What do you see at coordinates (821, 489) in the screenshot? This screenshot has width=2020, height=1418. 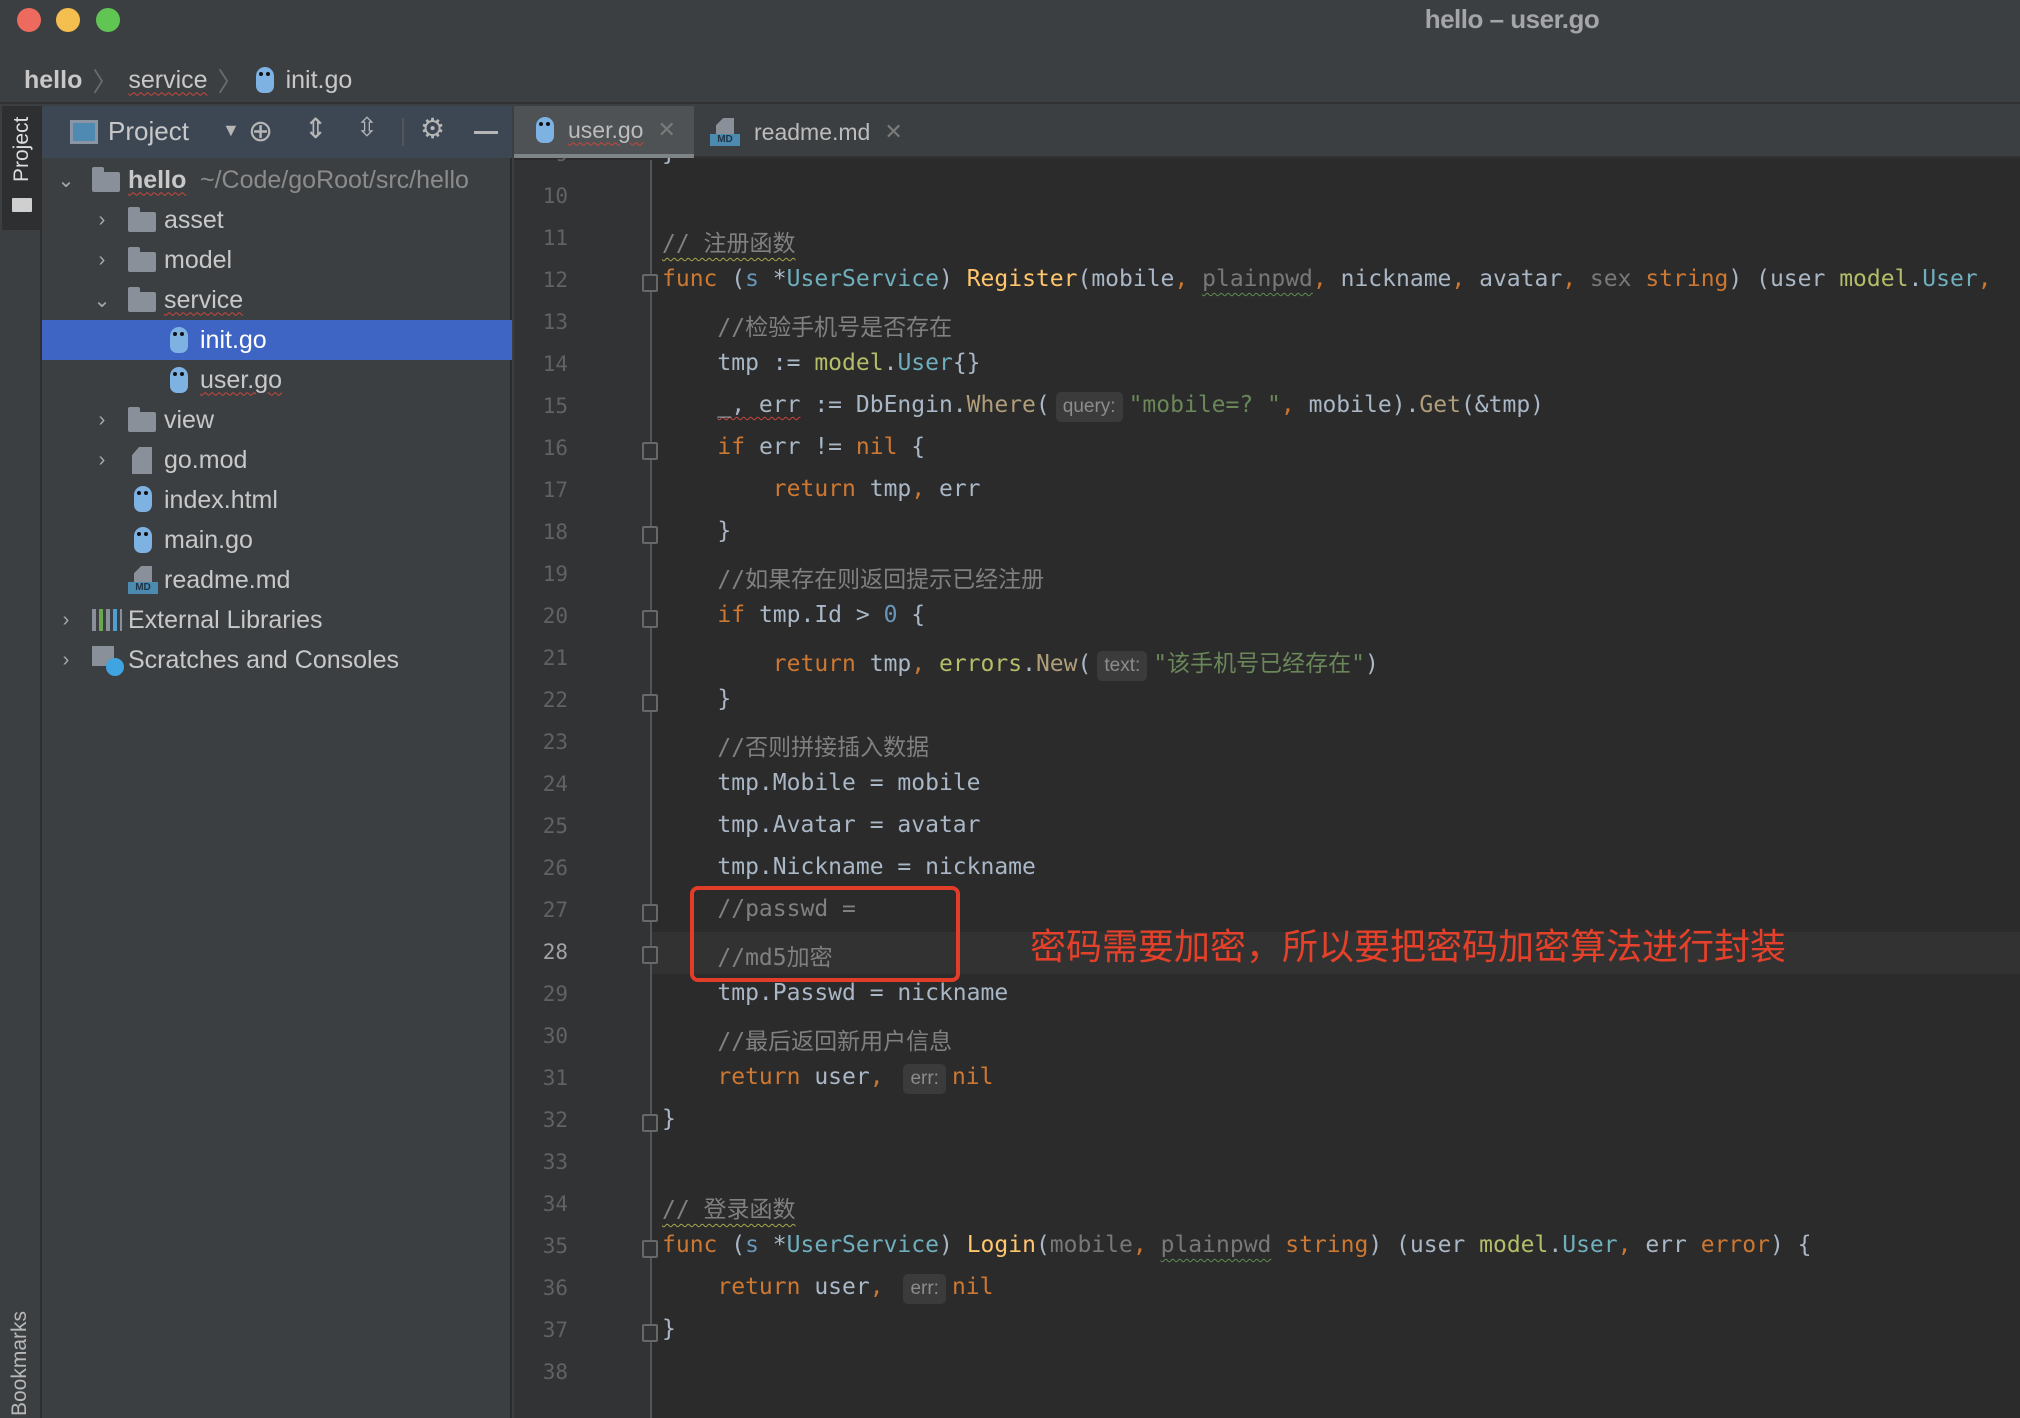 I see `code-line: return tmp, err` at bounding box center [821, 489].